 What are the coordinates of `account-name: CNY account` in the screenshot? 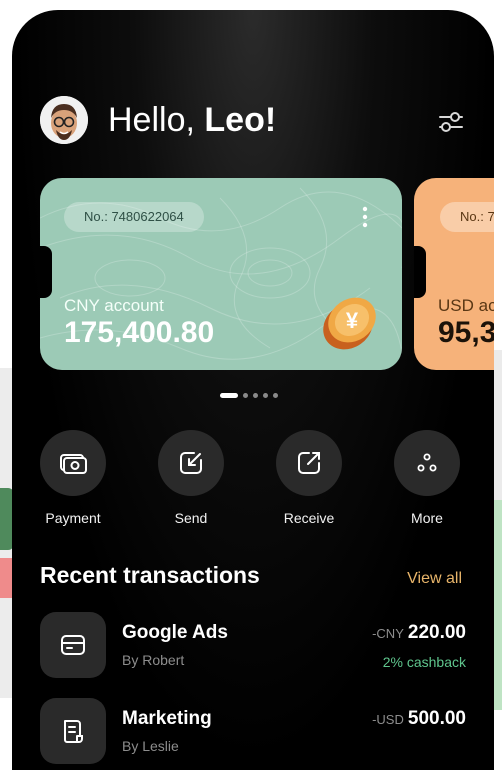 It's located at (114, 305).